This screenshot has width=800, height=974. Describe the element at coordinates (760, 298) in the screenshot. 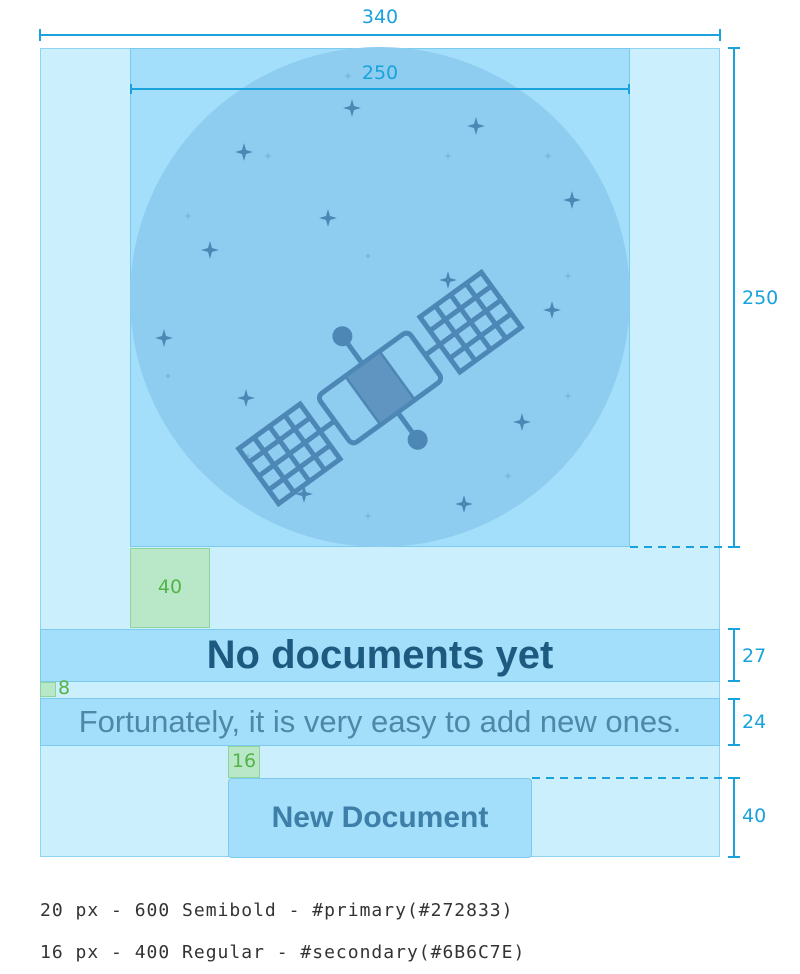

I see `image-height-label: 250` at that location.